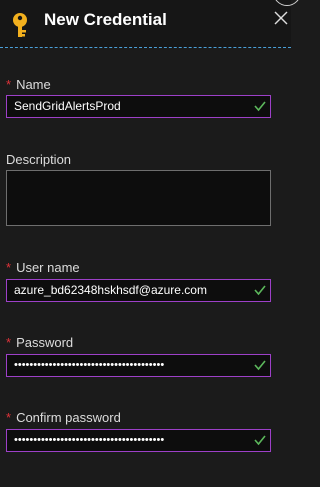 This screenshot has height=487, width=320. I want to click on name-label-text: Name, so click(33, 84).